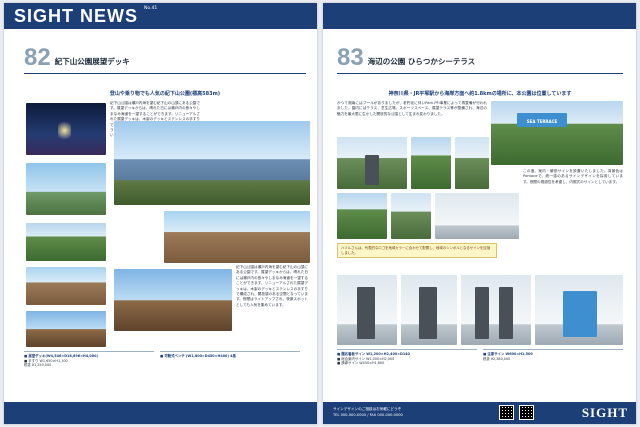 The height and width of the screenshot is (427, 640). What do you see at coordinates (66, 242) in the screenshot?
I see `photo-hill` at bounding box center [66, 242].